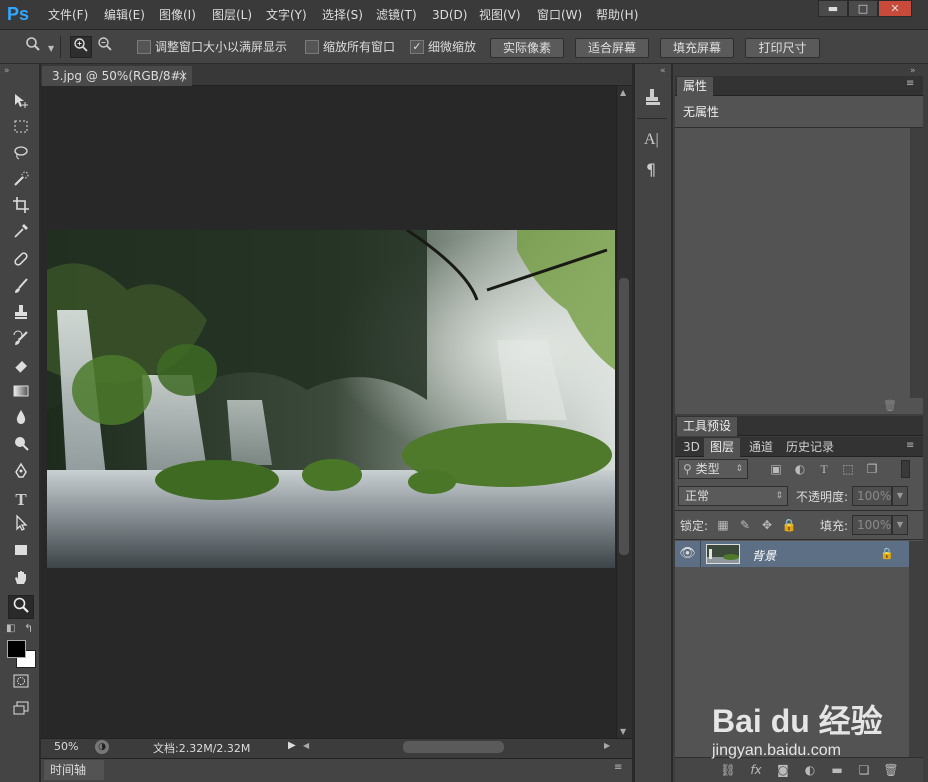 This screenshot has height=782, width=928. I want to click on blend-mode-select: 正常 ⇕, so click(733, 496).